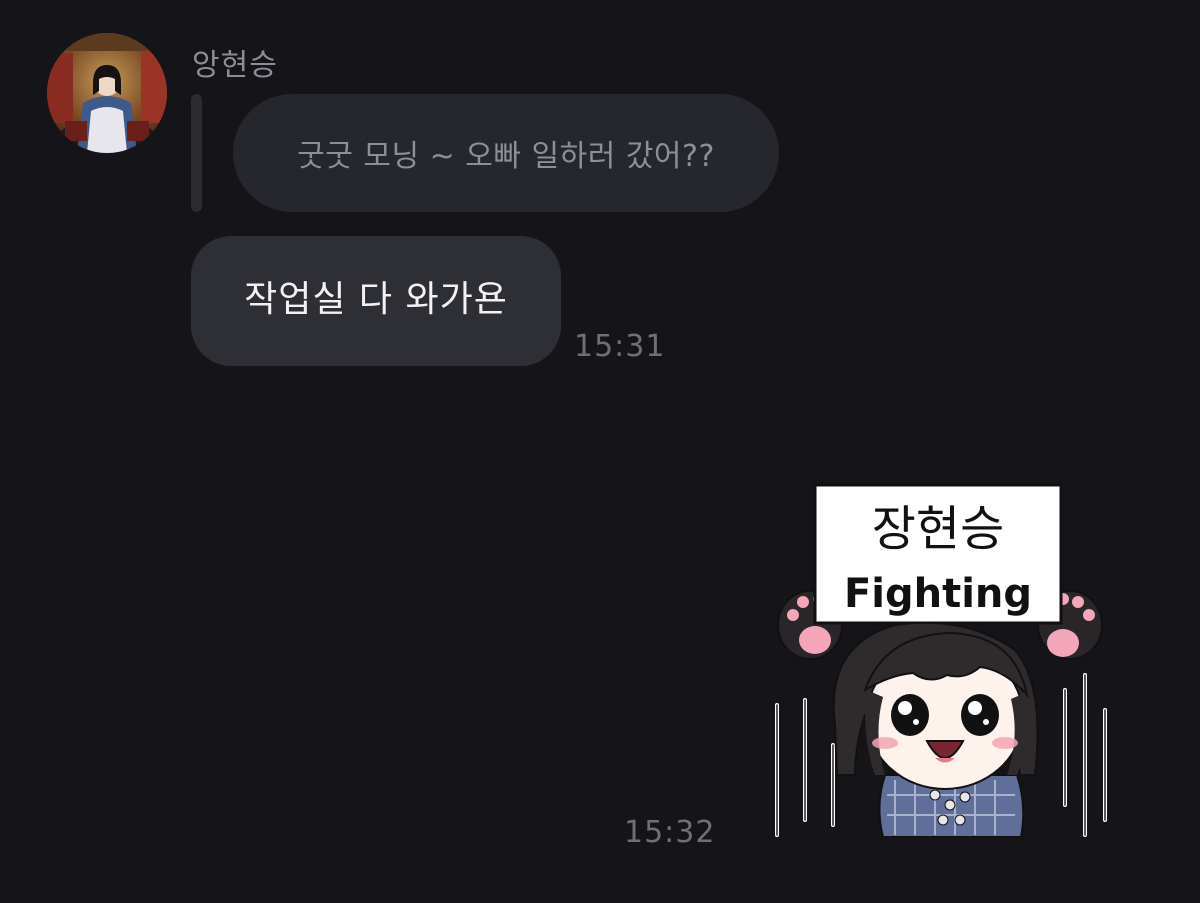  What do you see at coordinates (506, 156) in the screenshot?
I see `quoted-message-text: 굿굿 모닝 ~ 오빠 일하러 갔어??` at bounding box center [506, 156].